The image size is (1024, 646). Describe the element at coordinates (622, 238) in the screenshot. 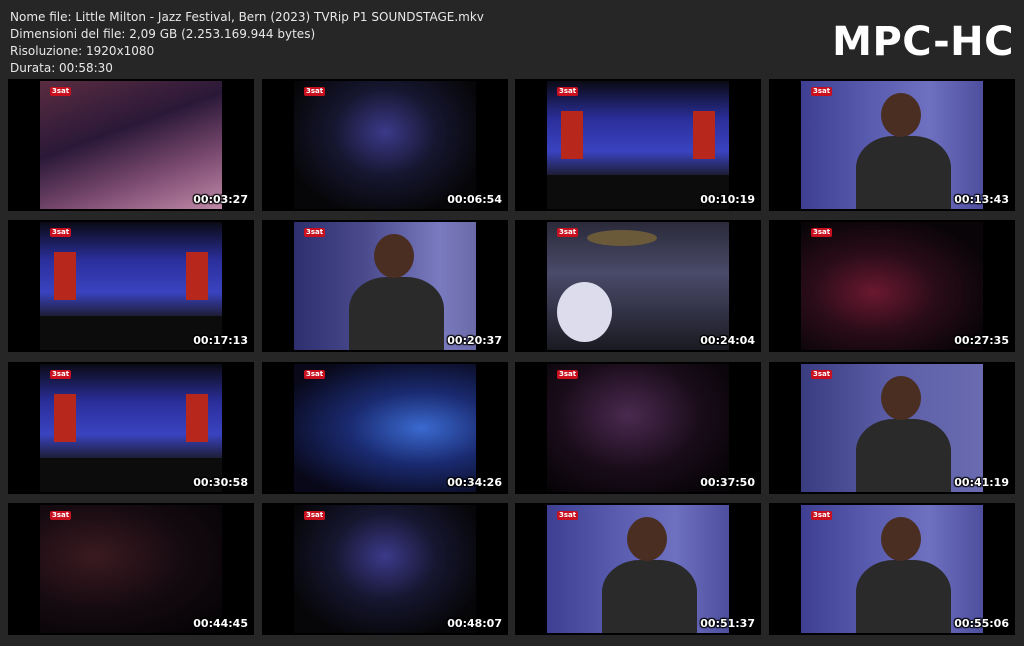

I see `cymbal-shape` at that location.